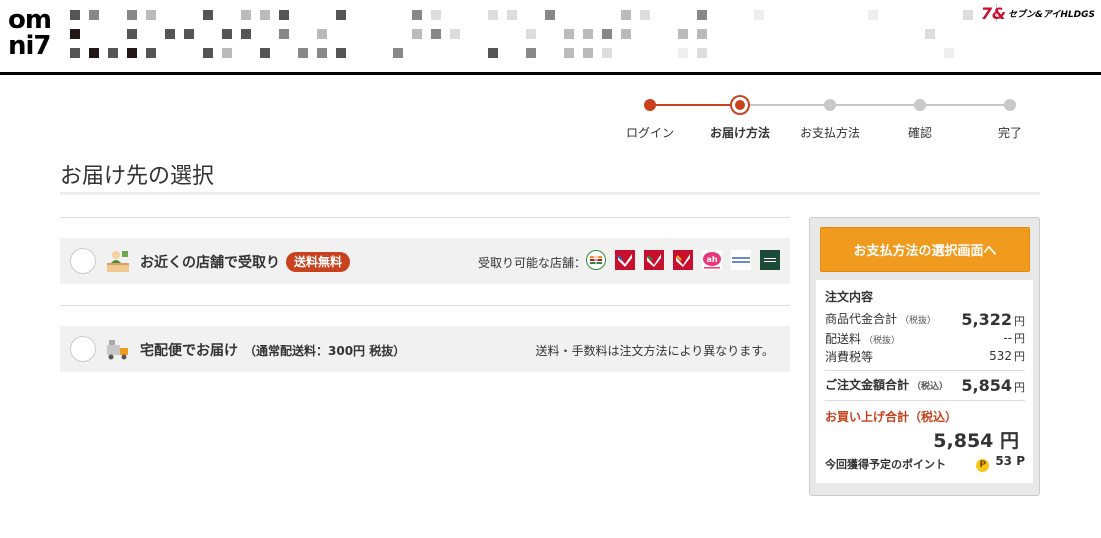  I want to click on step-line-todo, so click(875, 105).